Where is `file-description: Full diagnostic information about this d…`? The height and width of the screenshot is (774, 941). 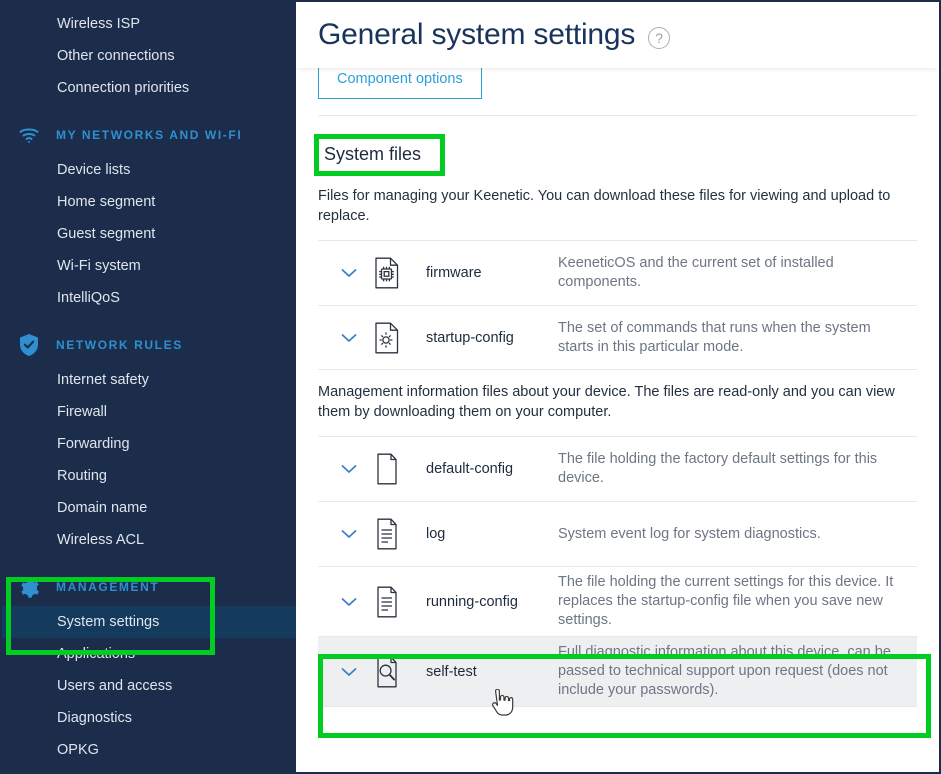
file-description: Full diagnostic information about this d… is located at coordinates (724, 671).